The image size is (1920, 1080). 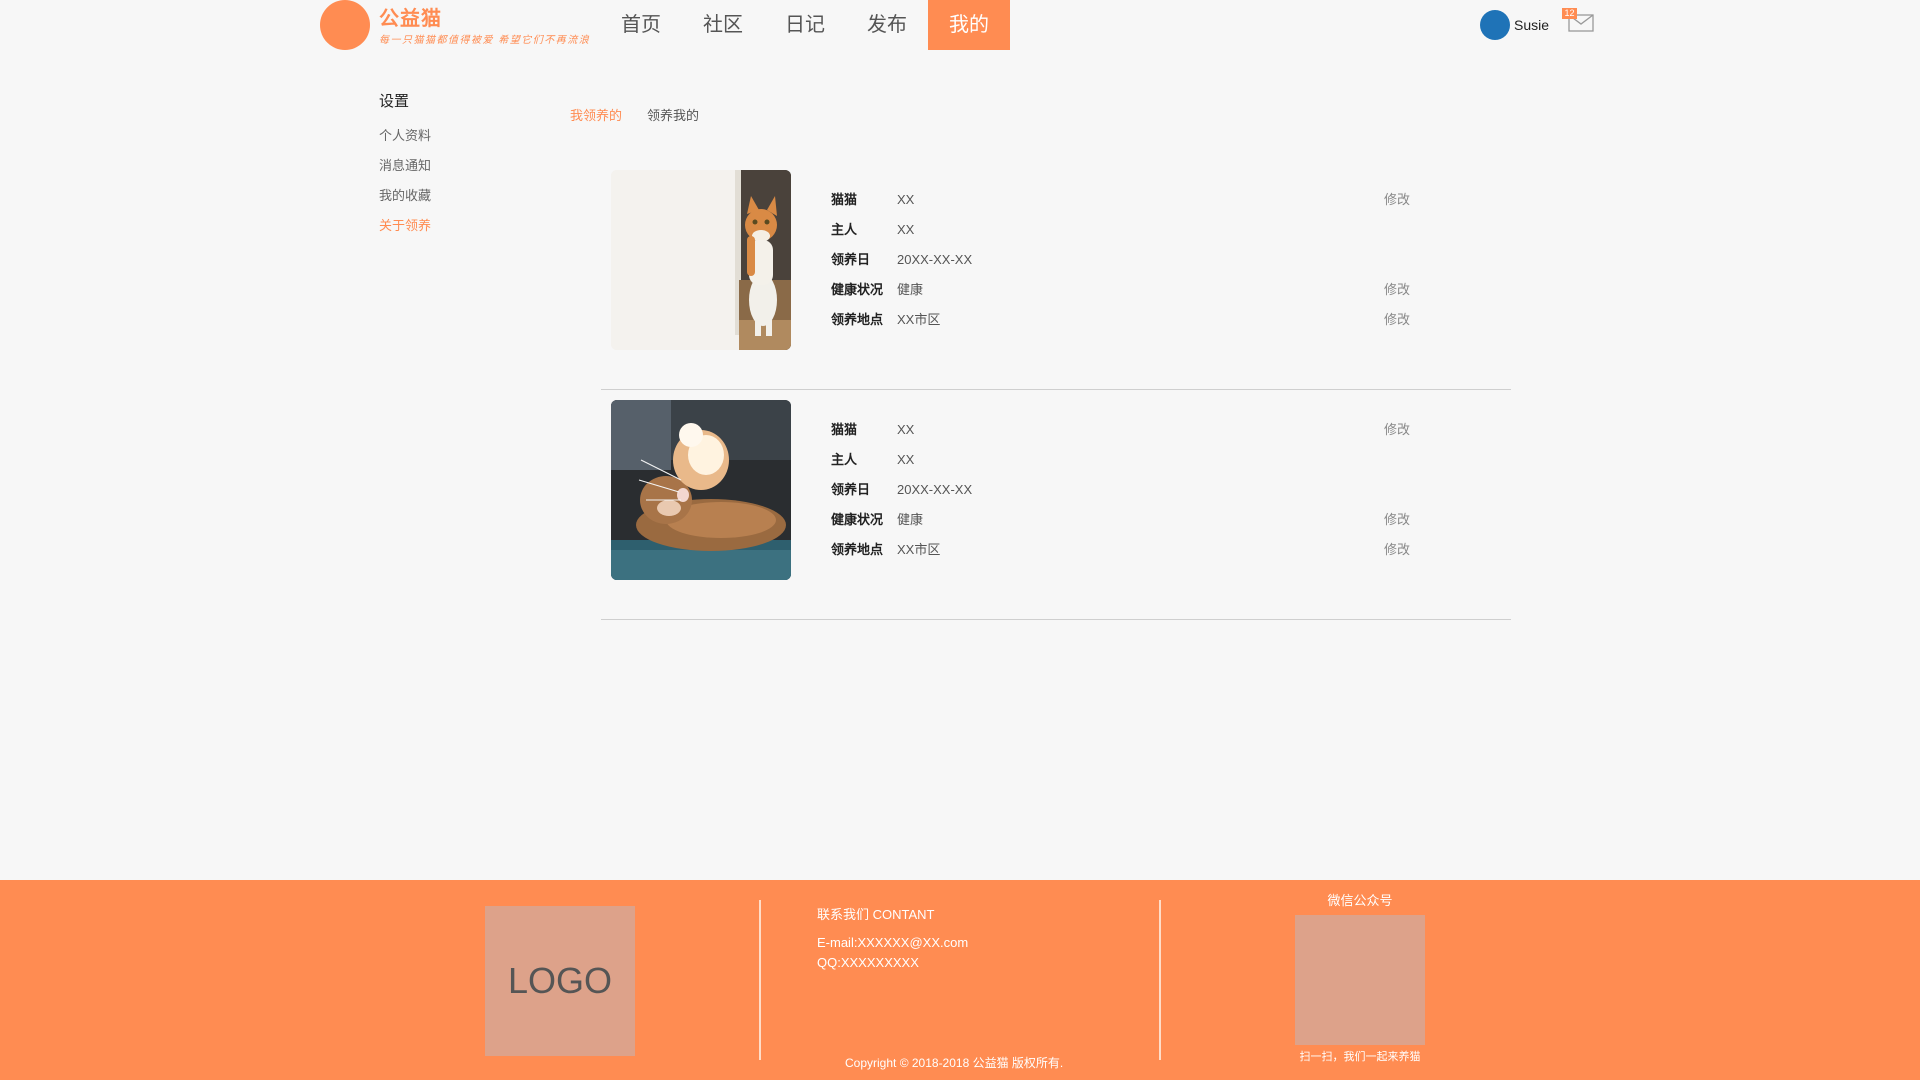 I want to click on contact-qq: QQ:XXXXXXXXX, so click(x=868, y=962).